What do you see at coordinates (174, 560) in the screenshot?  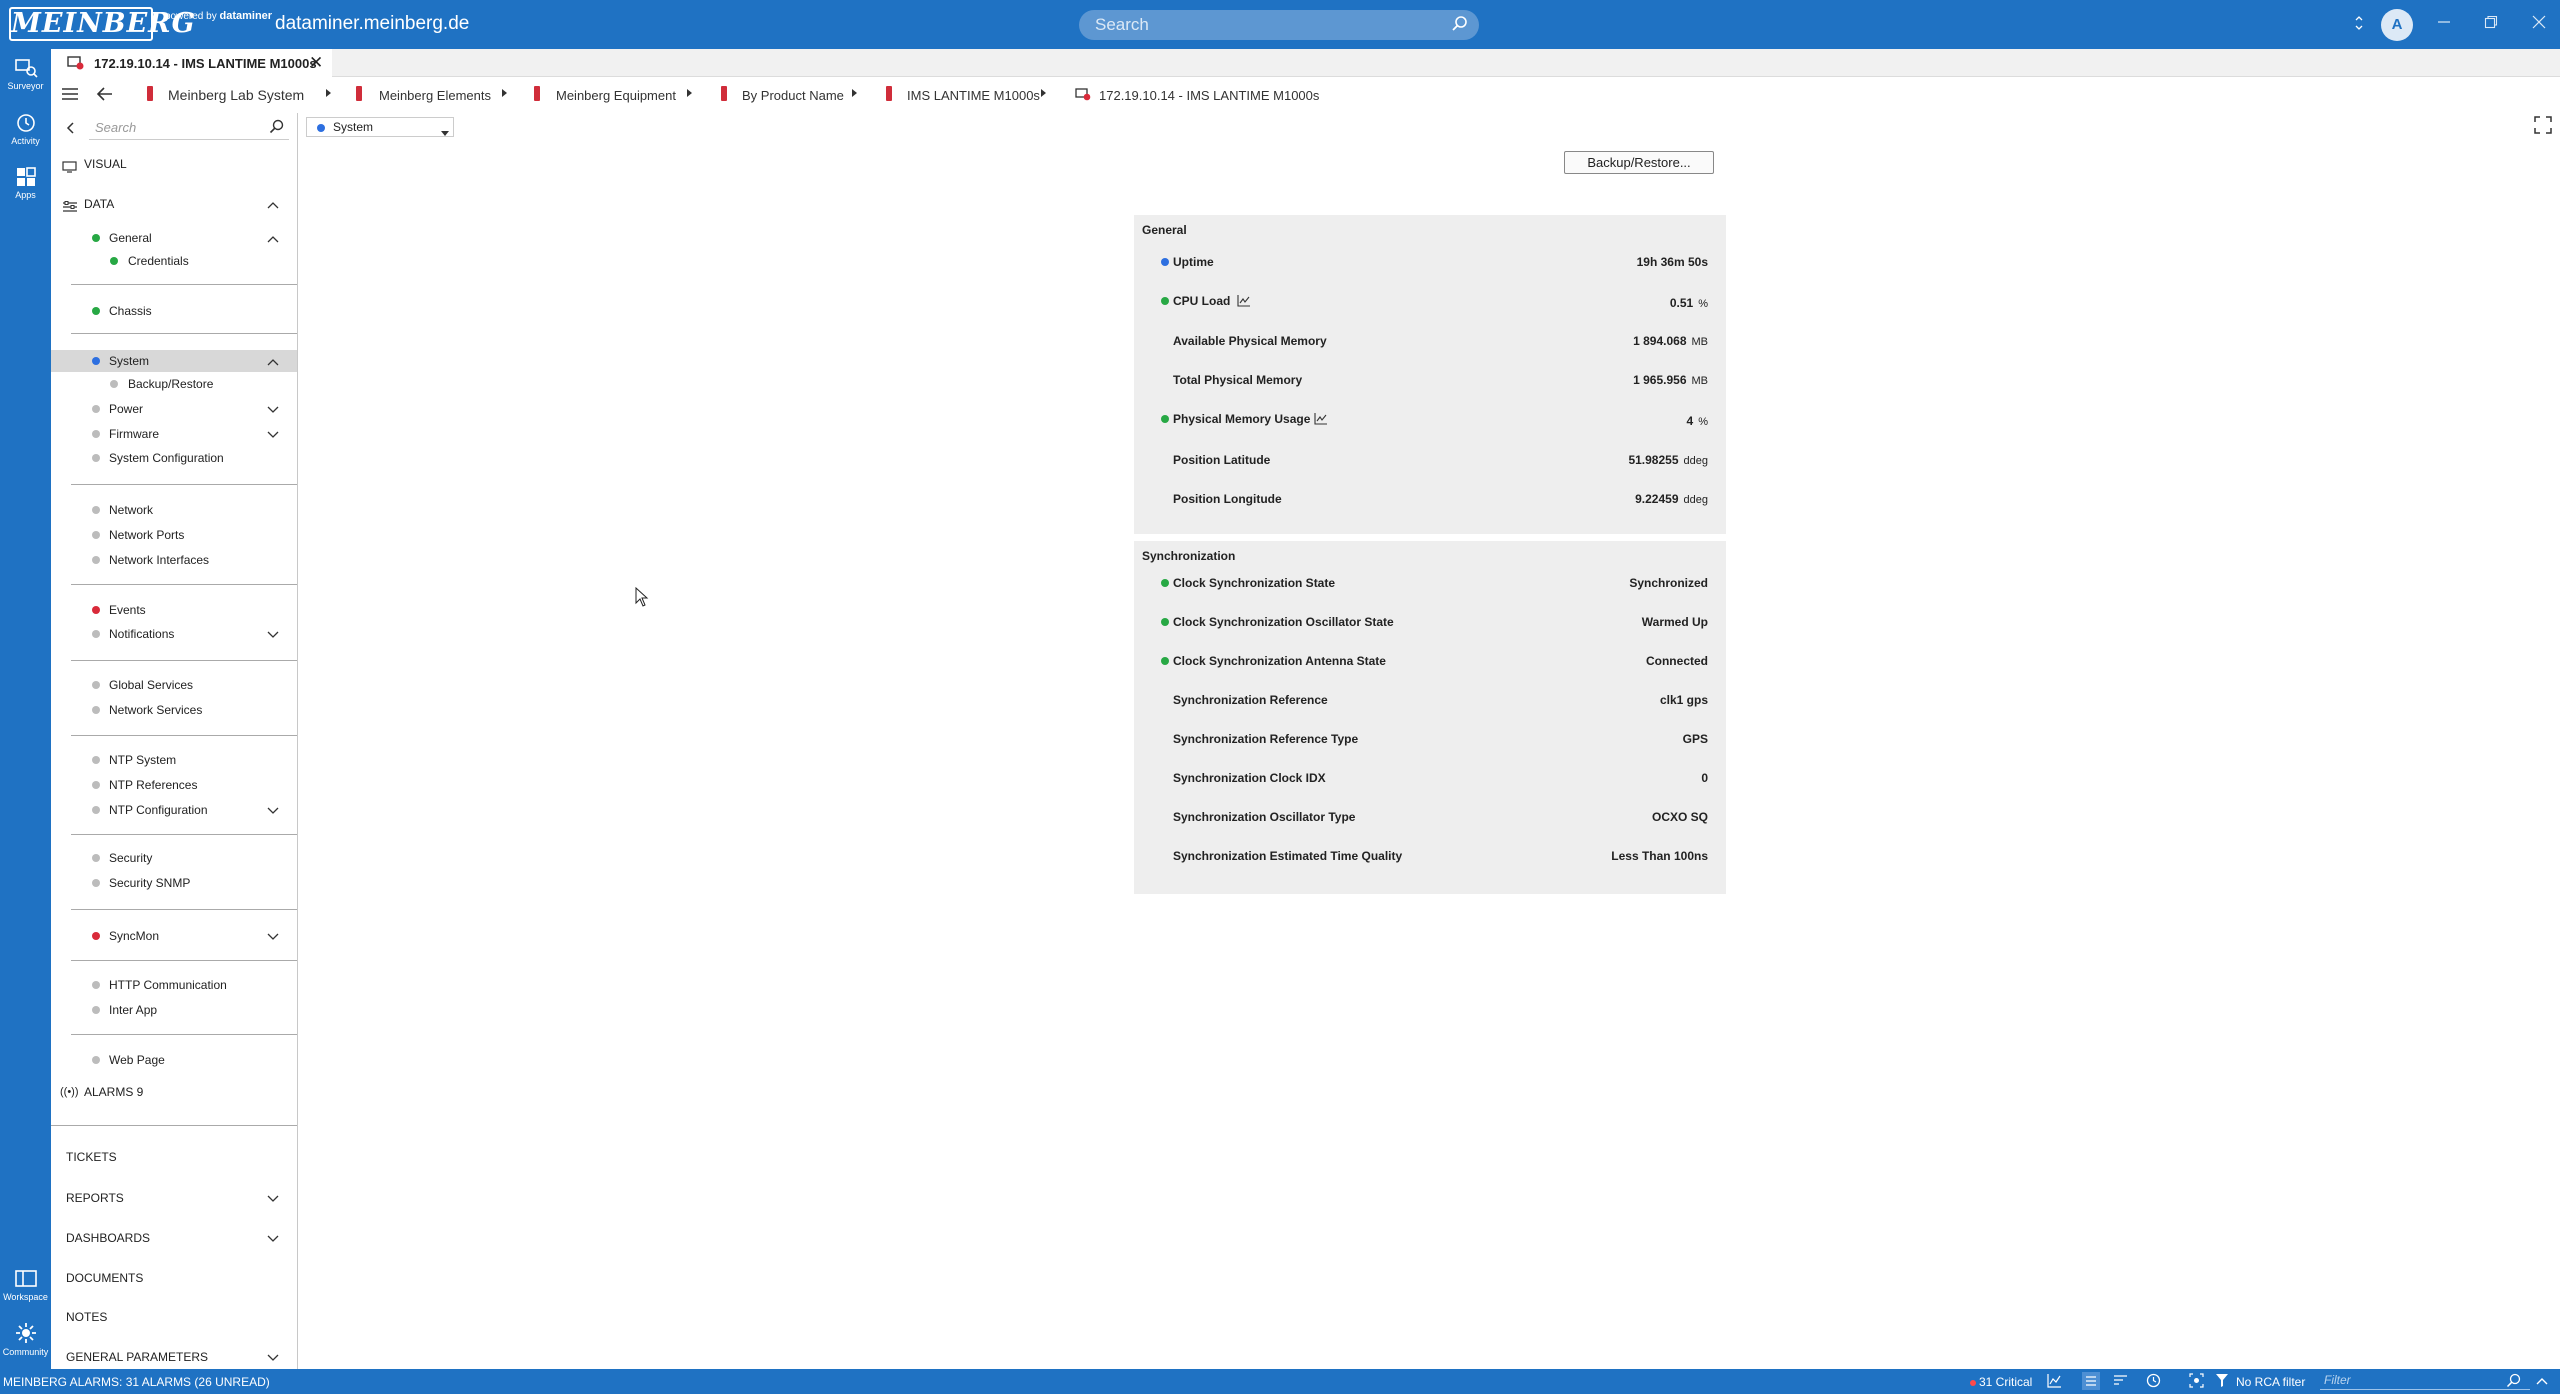 I see `sidebar-item-network-interfaces: Network Interfaces` at bounding box center [174, 560].